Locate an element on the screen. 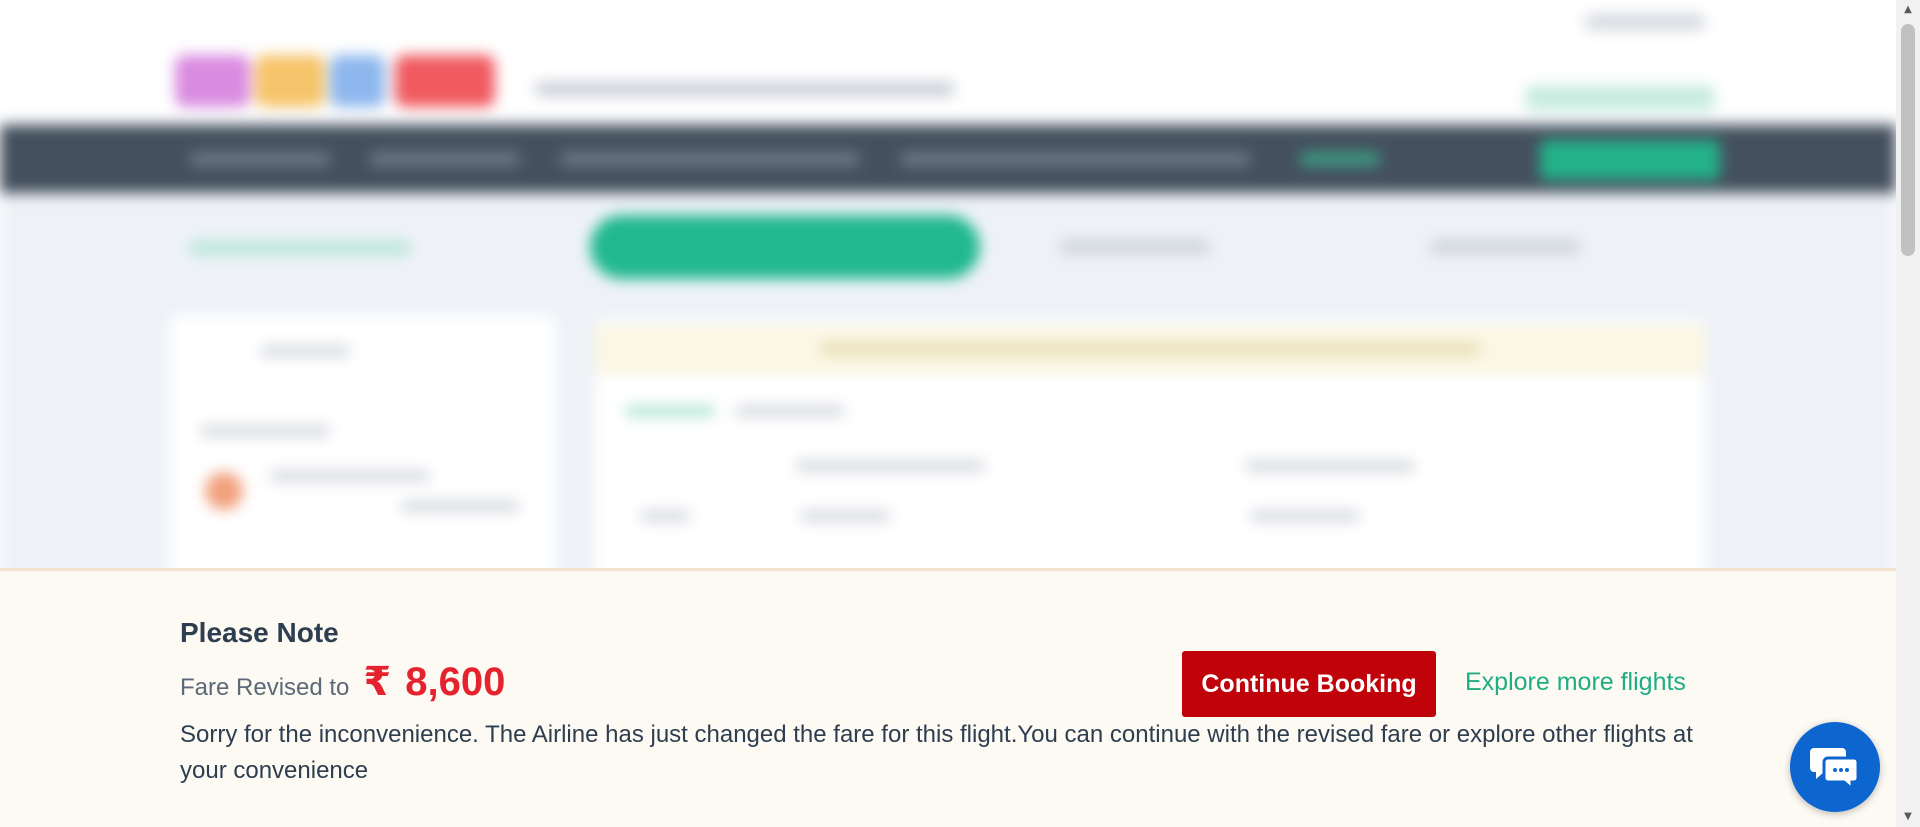 This screenshot has height=827, width=1920. scrollbar-thumb is located at coordinates (1908, 140).